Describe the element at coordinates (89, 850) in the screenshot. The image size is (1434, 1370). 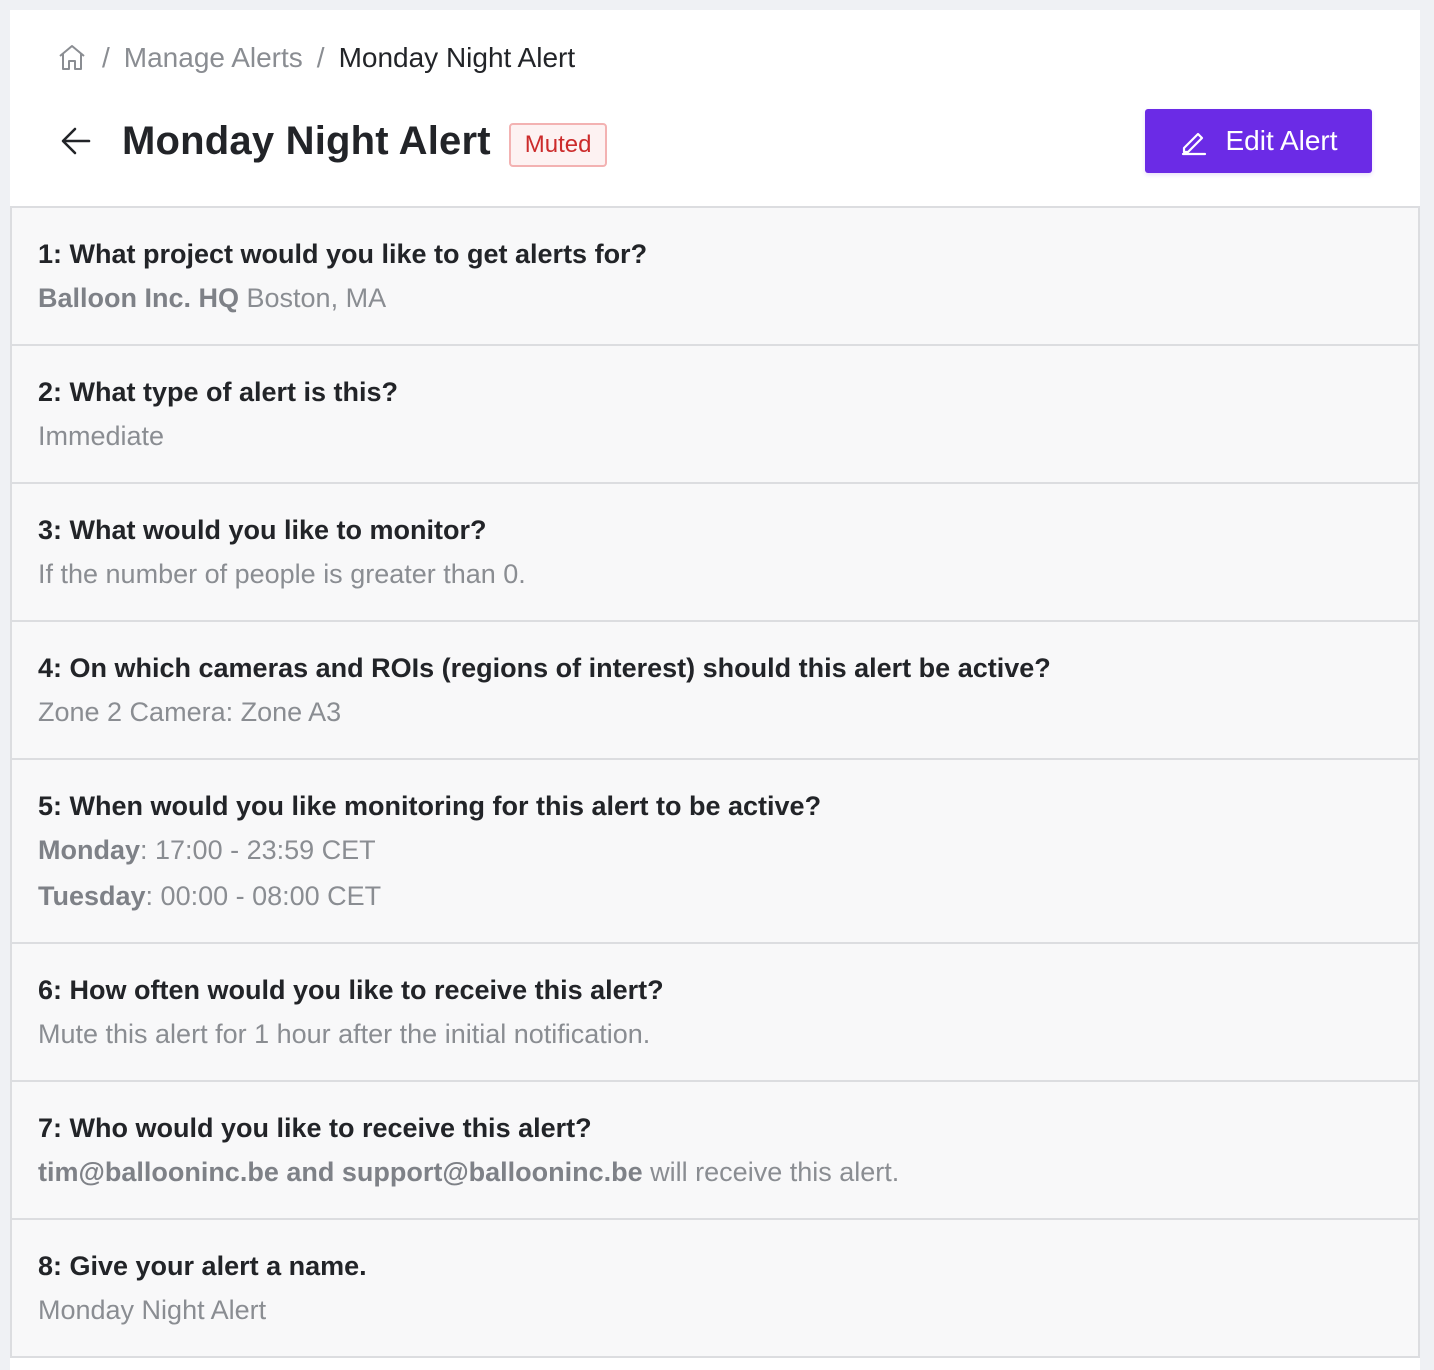
I see `schedule-day: Monday` at that location.